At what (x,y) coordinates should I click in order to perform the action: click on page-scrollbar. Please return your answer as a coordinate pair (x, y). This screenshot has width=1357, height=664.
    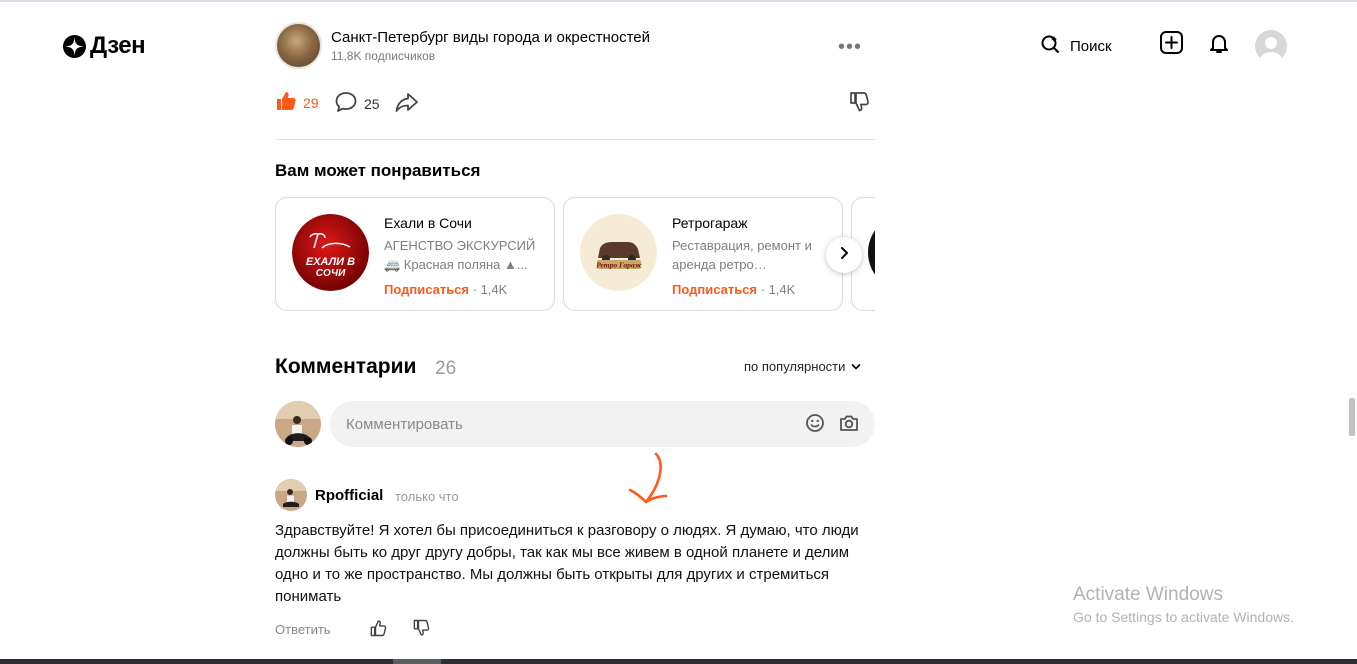
    Looking at the image, I should click on (1352, 417).